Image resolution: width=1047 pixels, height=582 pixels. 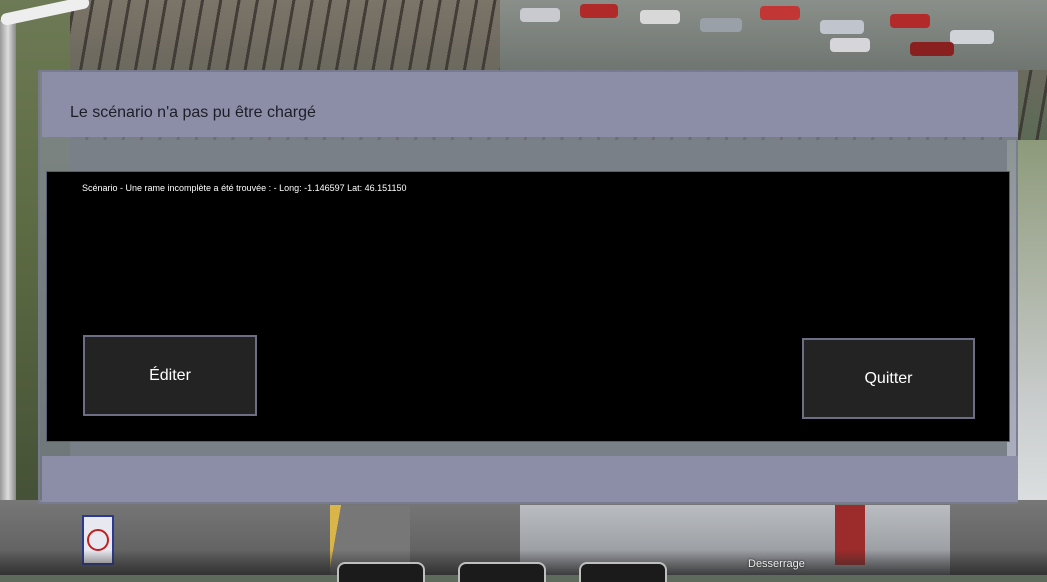 What do you see at coordinates (8, 280) in the screenshot?
I see `lamp-post` at bounding box center [8, 280].